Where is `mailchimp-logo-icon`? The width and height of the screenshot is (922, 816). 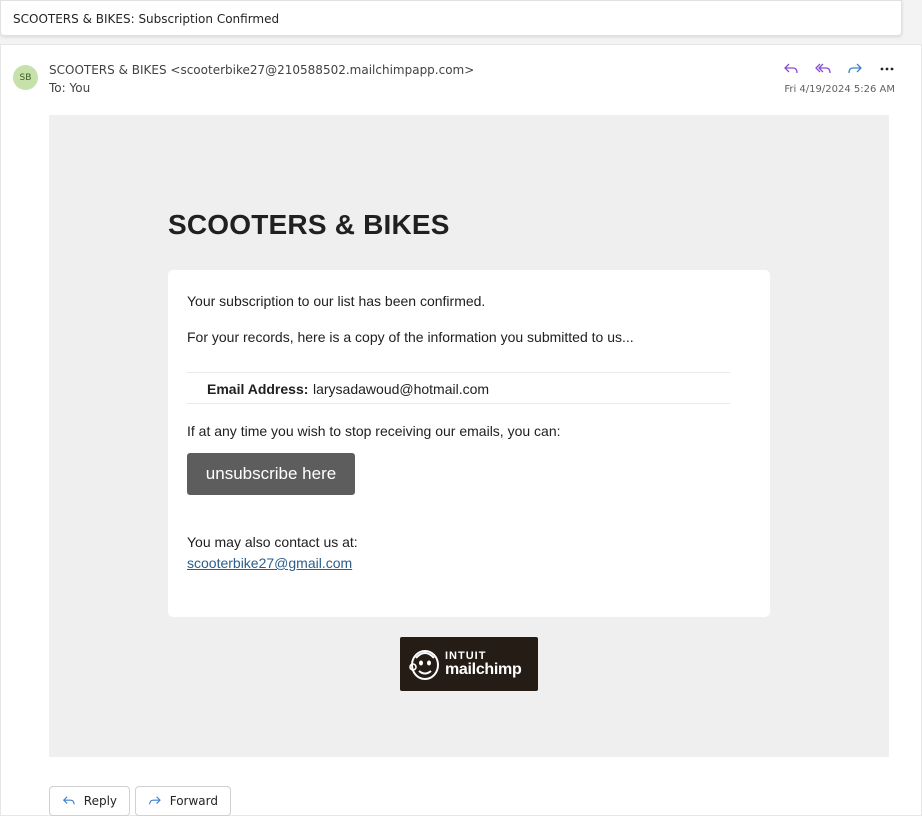
mailchimp-logo-icon is located at coordinates (424, 665).